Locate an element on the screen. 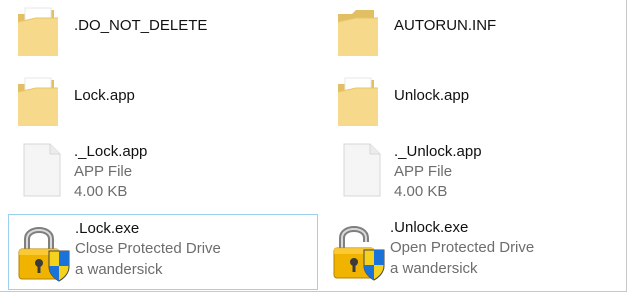 The height and width of the screenshot is (293, 628). file-name: Lock.app is located at coordinates (104, 95).